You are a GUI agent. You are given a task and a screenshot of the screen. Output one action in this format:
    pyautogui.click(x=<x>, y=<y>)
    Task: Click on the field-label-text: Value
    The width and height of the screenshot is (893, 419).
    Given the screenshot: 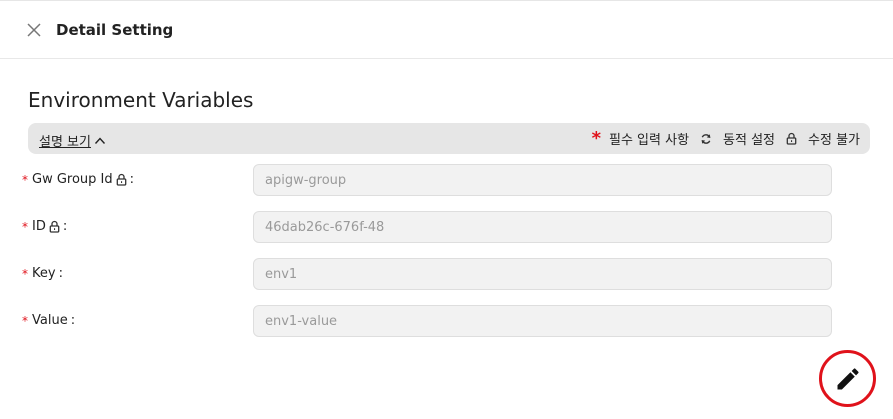 What is the action you would take?
    pyautogui.click(x=50, y=320)
    